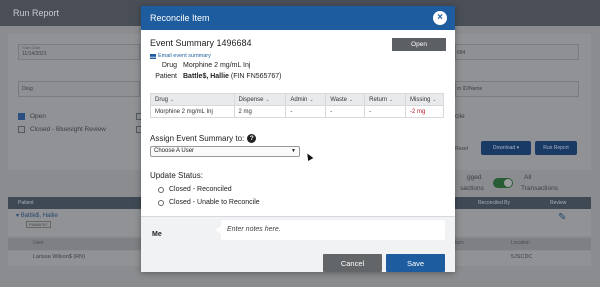  I want to click on update-status-label: Update Status:, so click(176, 175).